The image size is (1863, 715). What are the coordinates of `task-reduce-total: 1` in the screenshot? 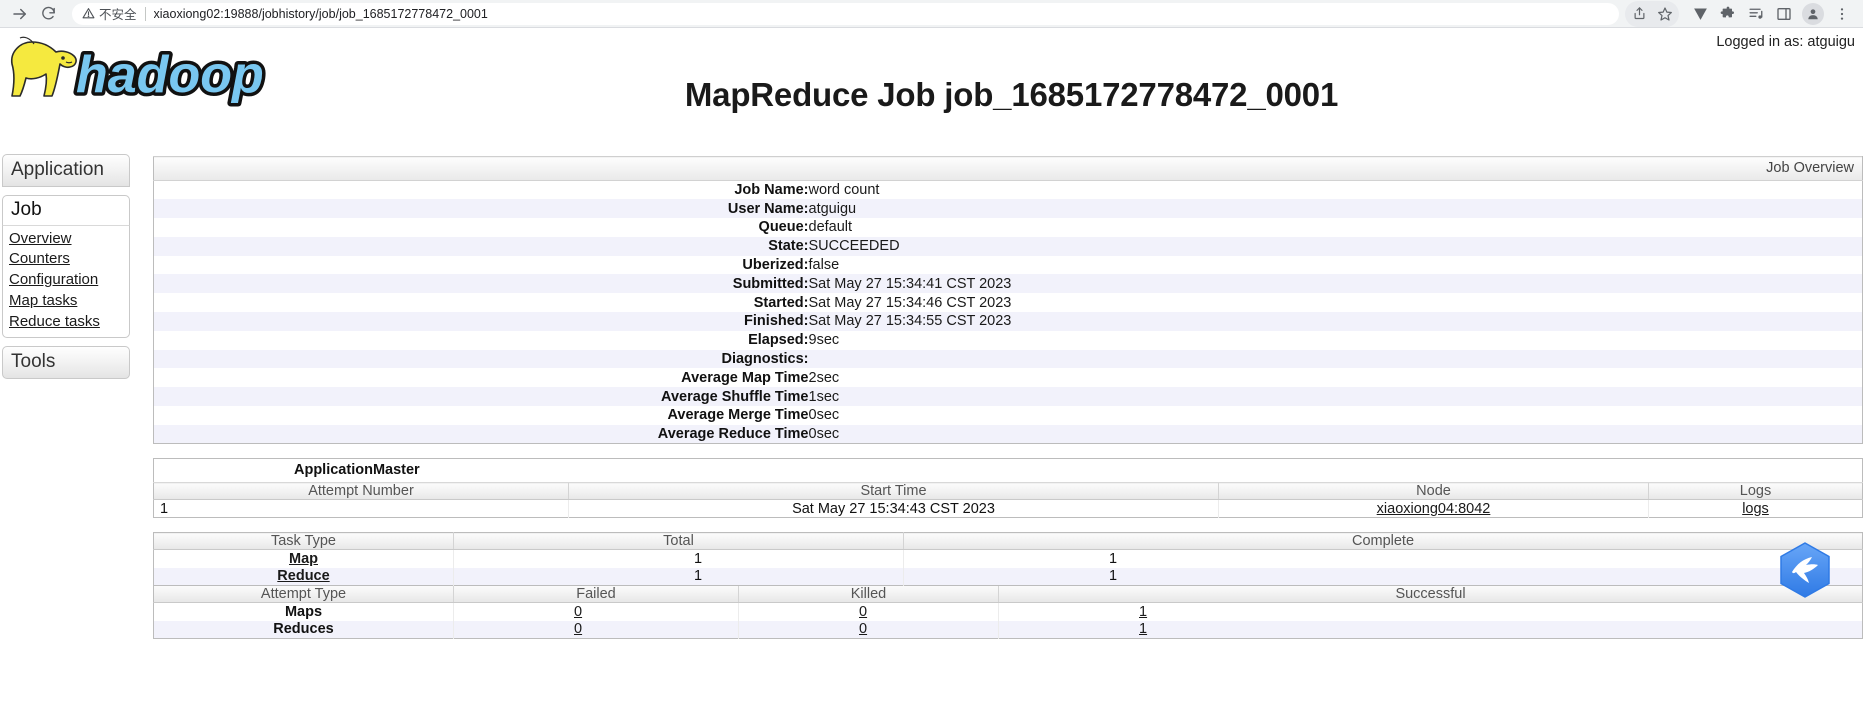 It's located at (698, 576).